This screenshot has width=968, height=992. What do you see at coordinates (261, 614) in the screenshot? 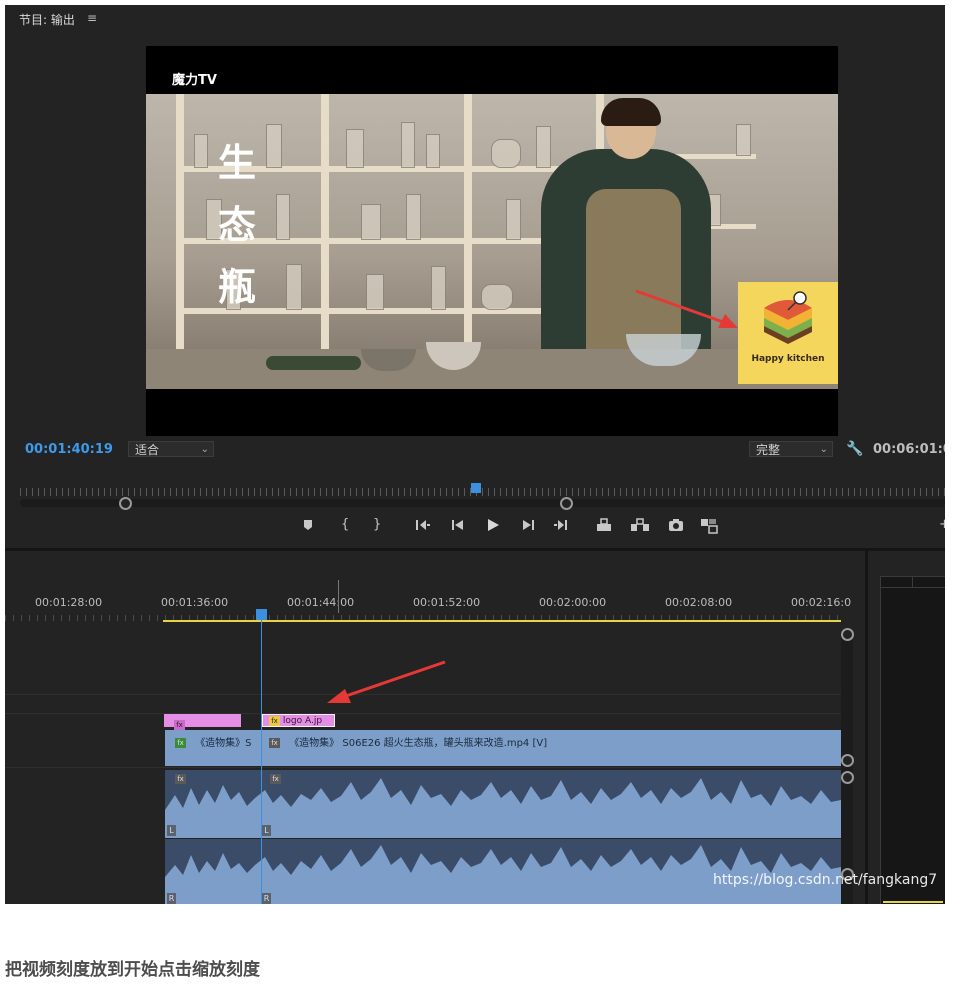
I see `timeline-playhead` at bounding box center [261, 614].